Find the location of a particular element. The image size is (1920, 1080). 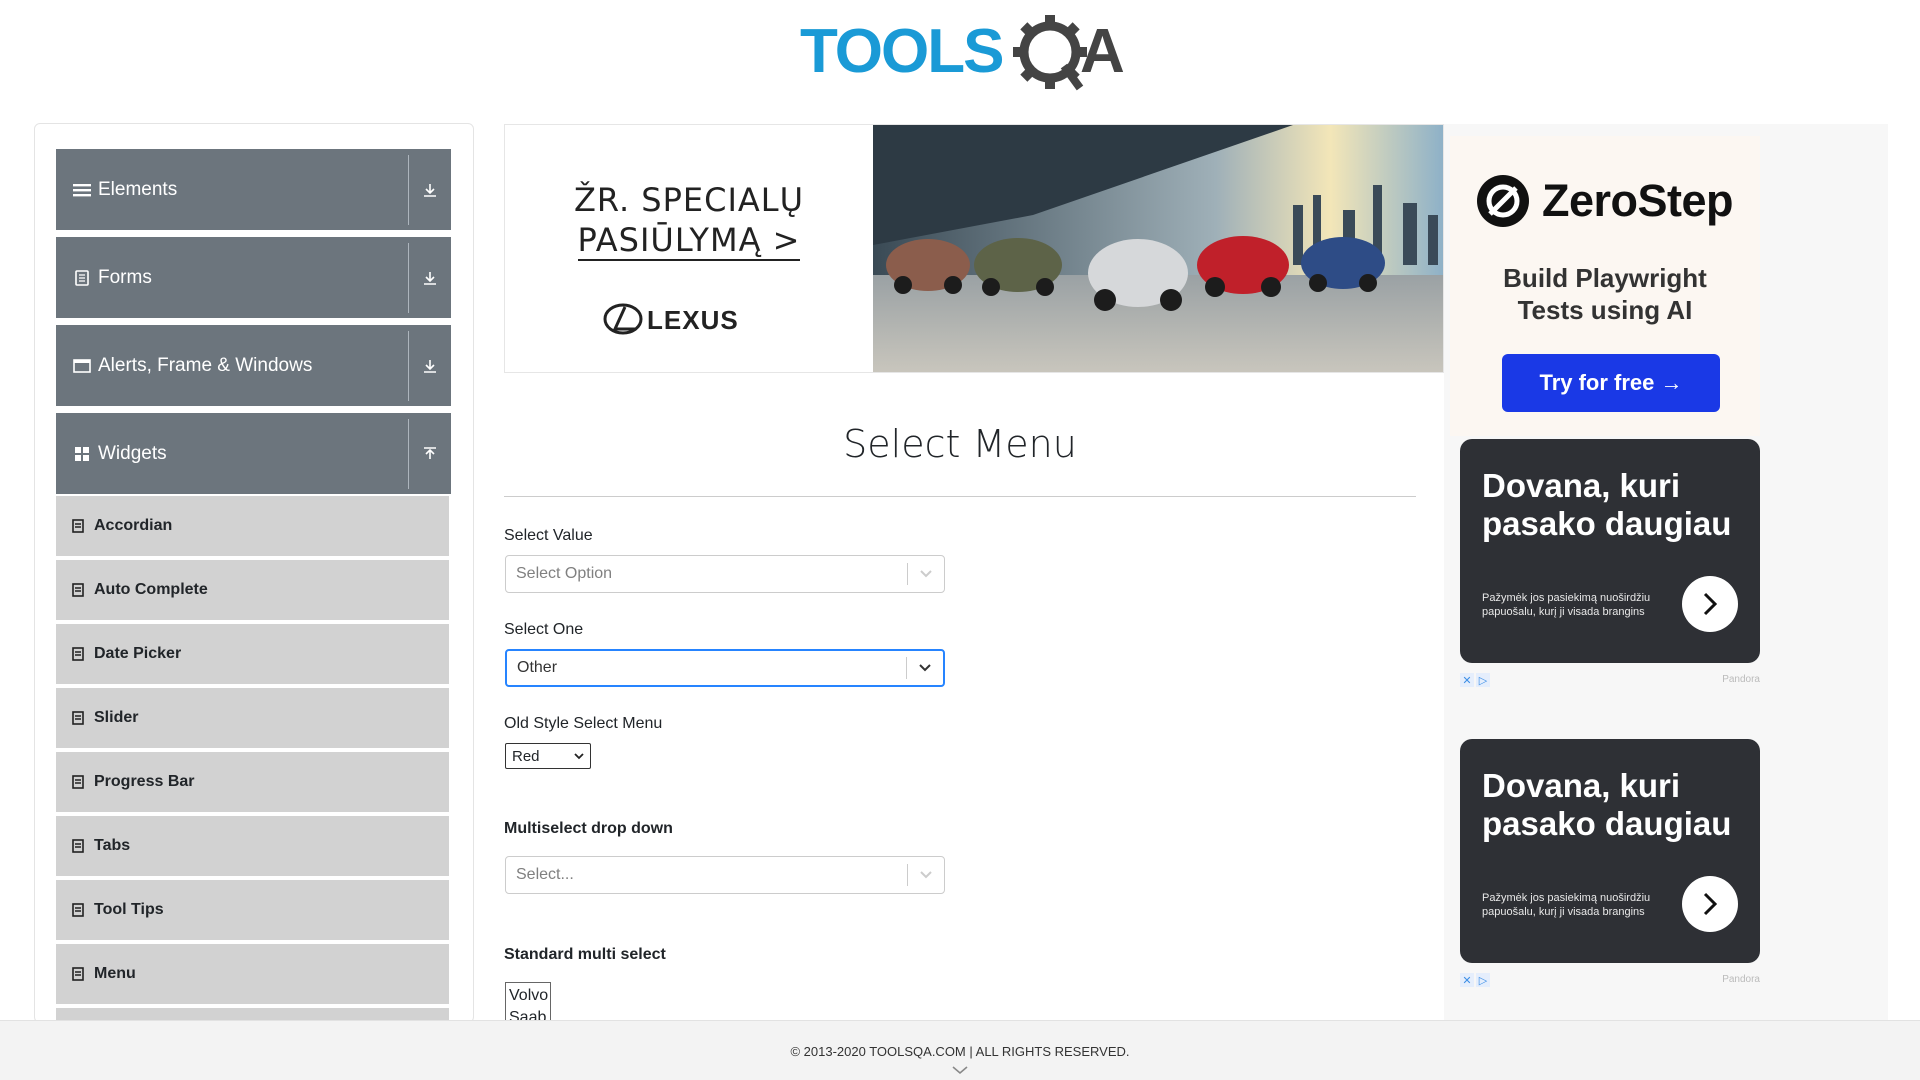

lexus-logo: LEXUS is located at coordinates (671, 319).